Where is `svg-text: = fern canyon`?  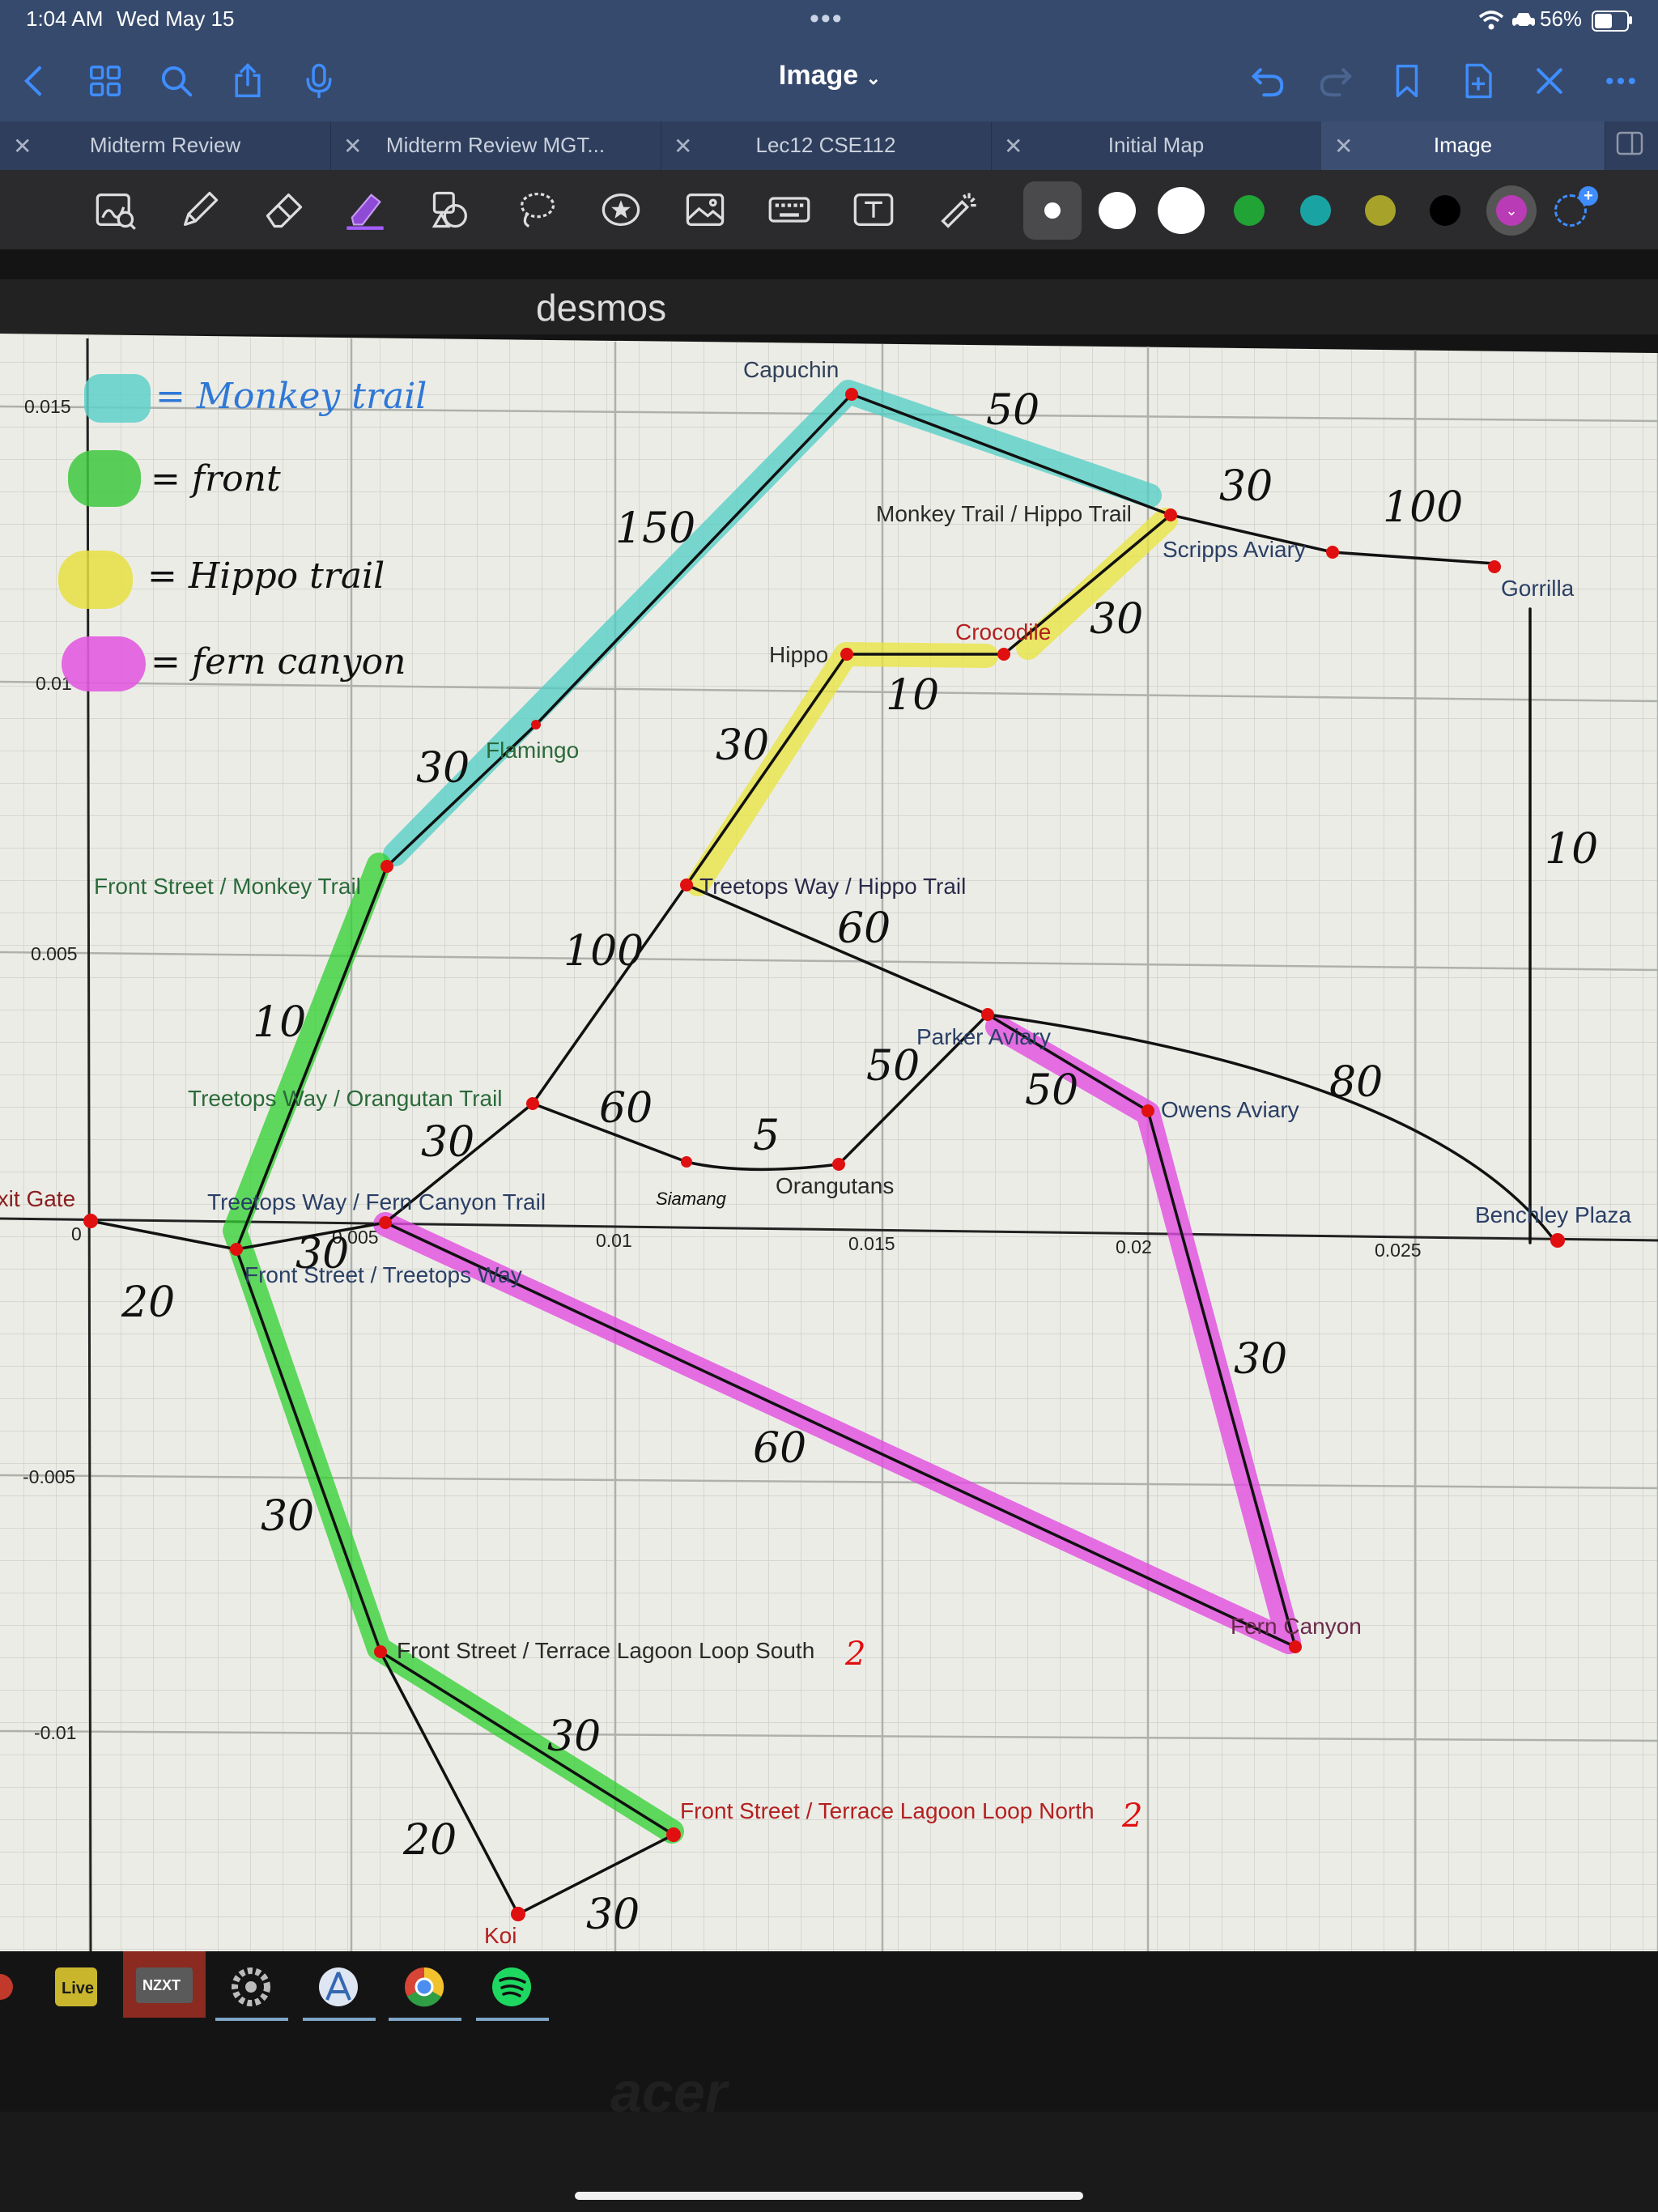
svg-text: = fern canyon is located at coordinates (278, 662).